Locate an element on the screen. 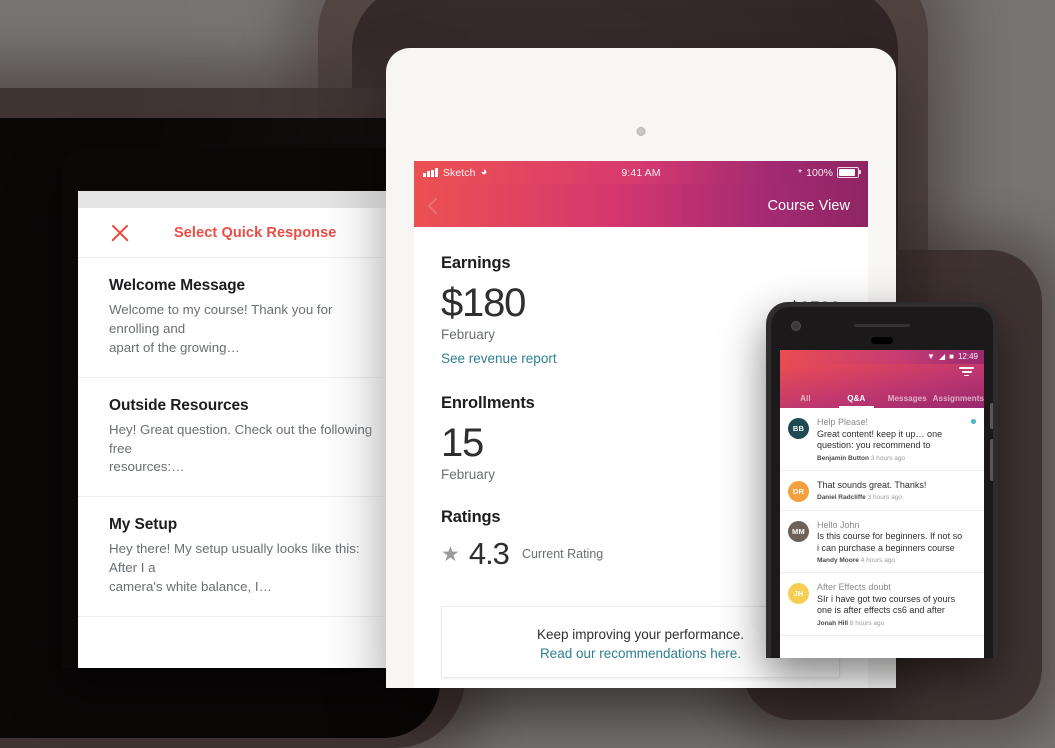 This screenshot has height=748, width=1055. volume-up-button is located at coordinates (991, 416).